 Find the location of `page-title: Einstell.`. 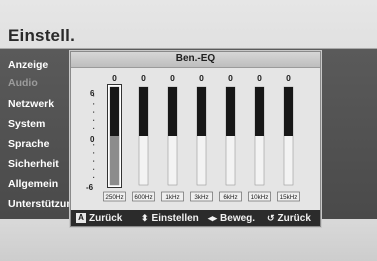

page-title: Einstell. is located at coordinates (41, 35).